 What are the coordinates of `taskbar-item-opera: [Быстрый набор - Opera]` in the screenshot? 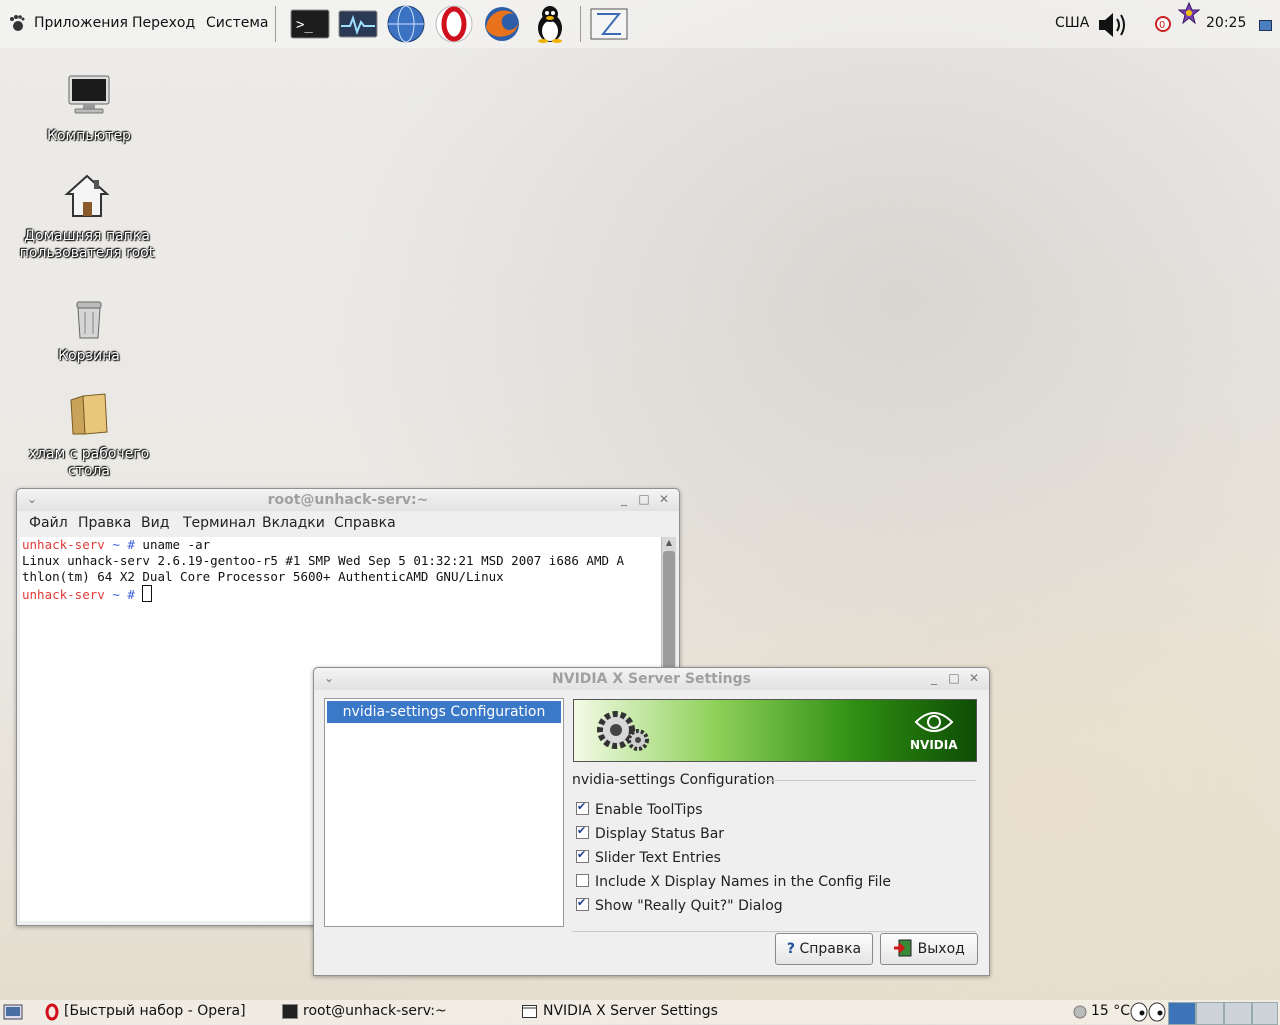 It's located at (155, 1011).